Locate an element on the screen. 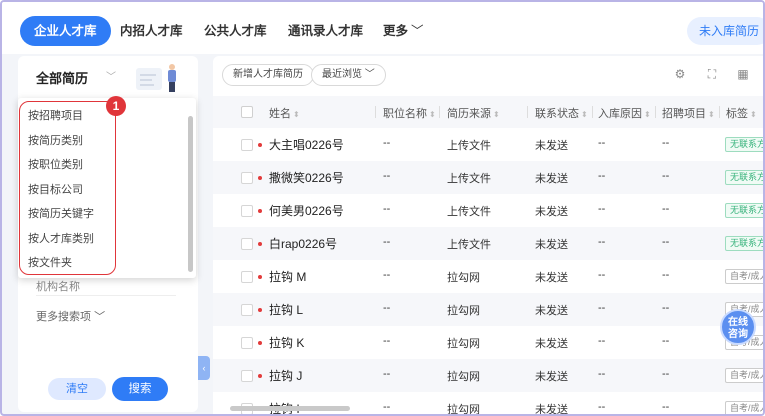 Image resolution: width=765 pixels, height=416 pixels. tab-contacts-talent: 通讯录人才库 is located at coordinates (325, 31).